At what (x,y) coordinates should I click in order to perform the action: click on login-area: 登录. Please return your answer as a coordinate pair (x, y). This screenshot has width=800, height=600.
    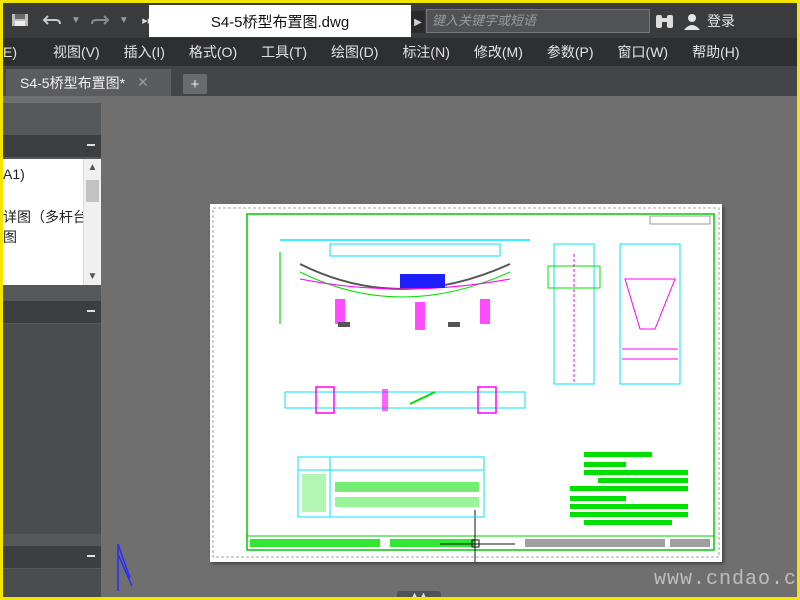
    Looking at the image, I should click on (709, 21).